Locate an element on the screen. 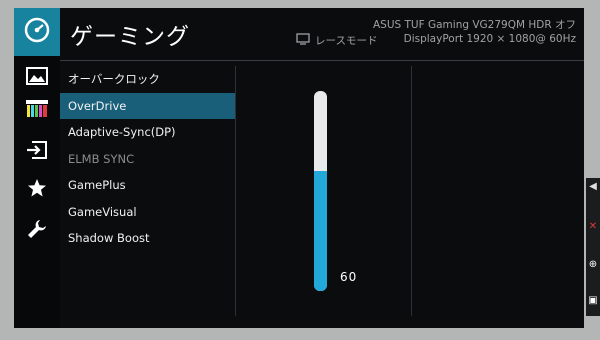 The image size is (600, 340). sidebar-item-color is located at coordinates (37, 111).